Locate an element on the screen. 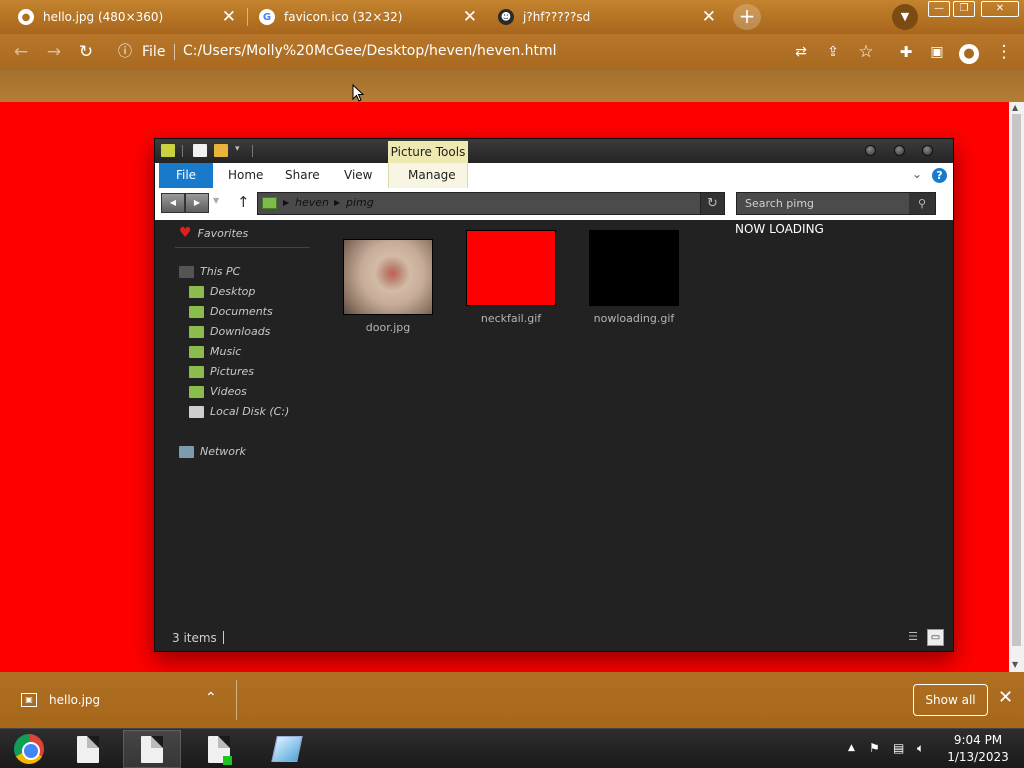 The height and width of the screenshot is (768, 1024). page-scrollbar: ▲ ▼ is located at coordinates (1016, 387).